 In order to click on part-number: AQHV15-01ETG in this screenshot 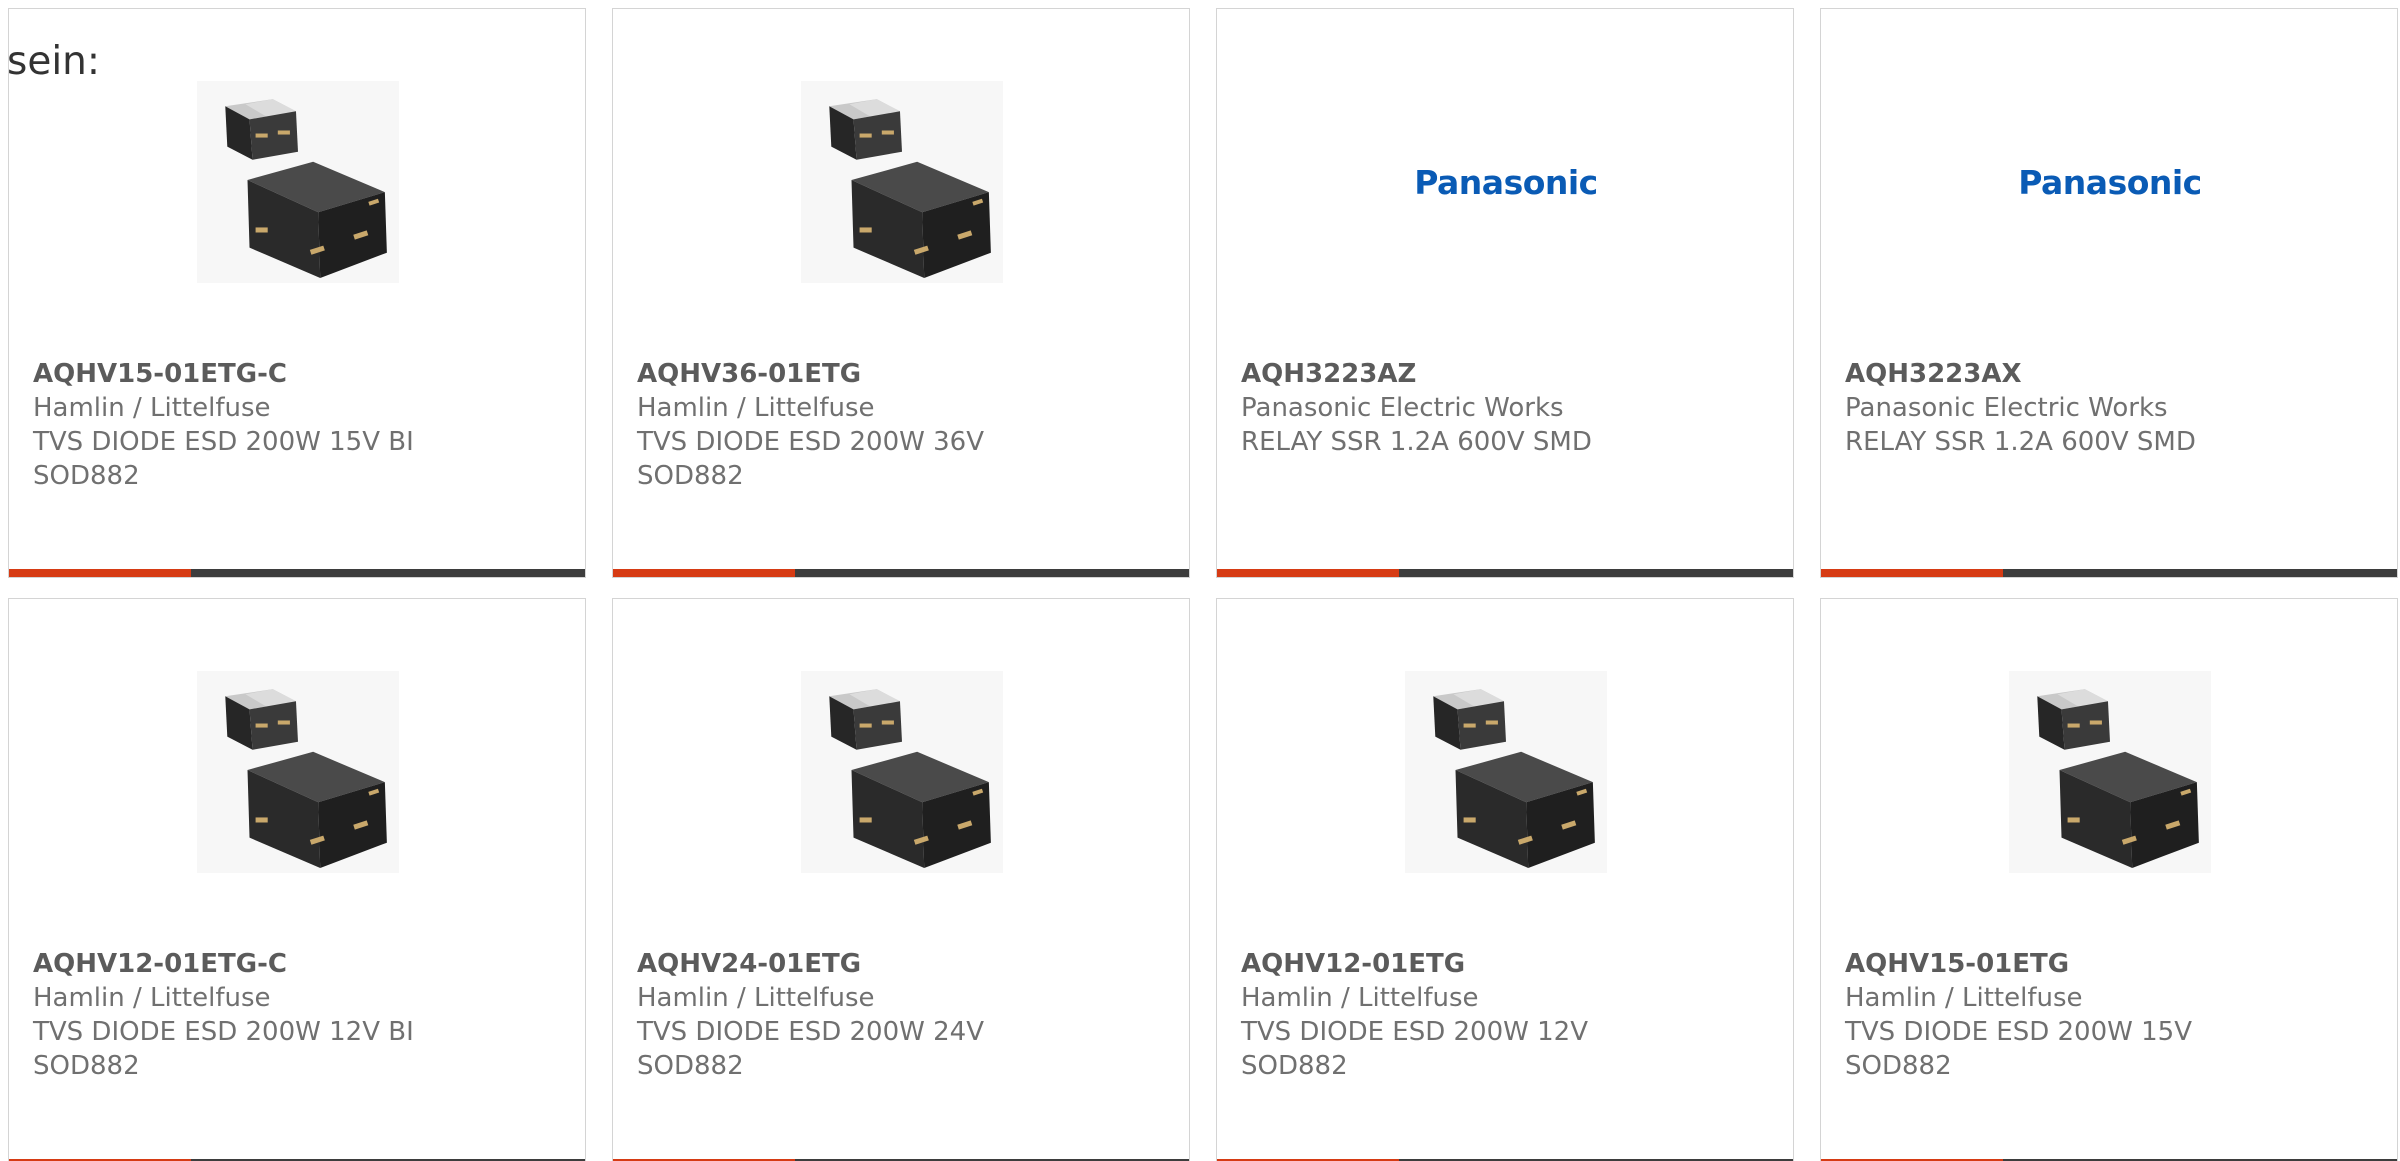, I will do `click(2111, 964)`.